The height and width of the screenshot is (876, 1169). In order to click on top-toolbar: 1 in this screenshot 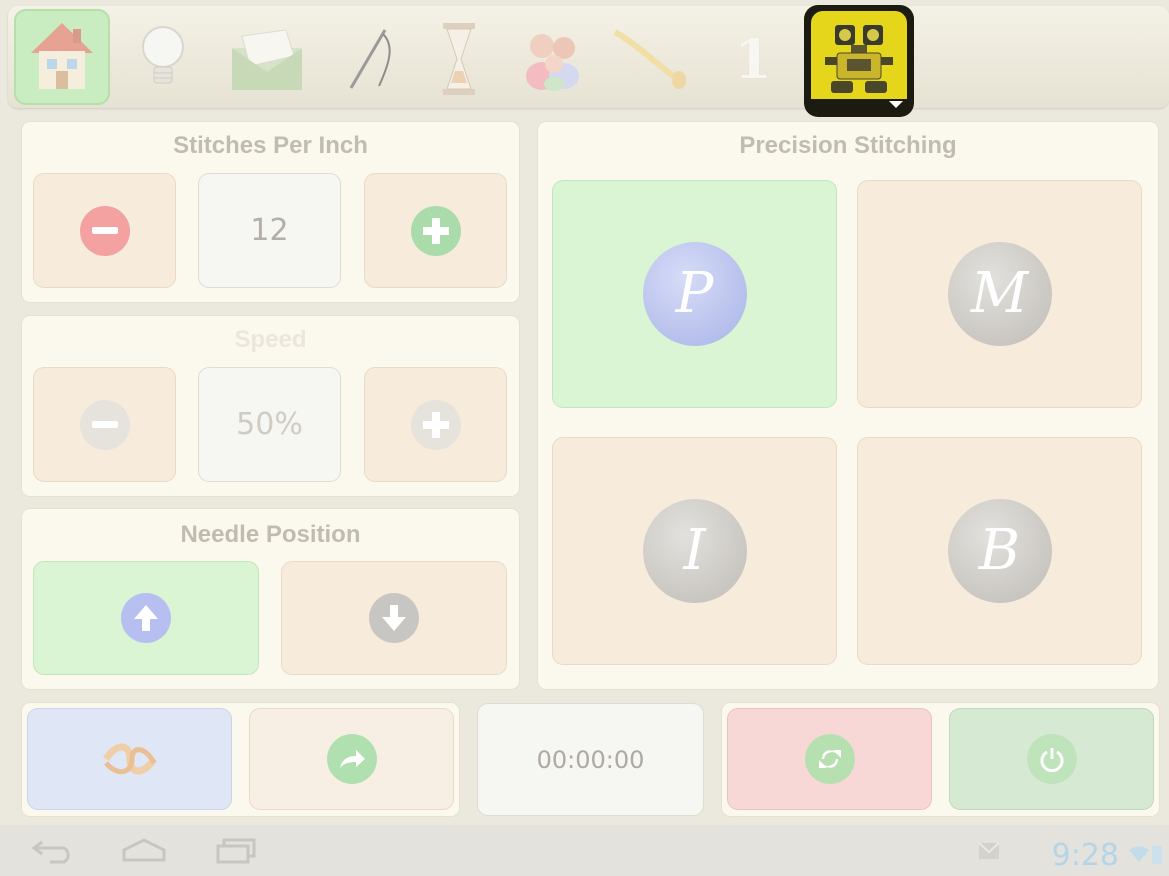, I will do `click(588, 61)`.